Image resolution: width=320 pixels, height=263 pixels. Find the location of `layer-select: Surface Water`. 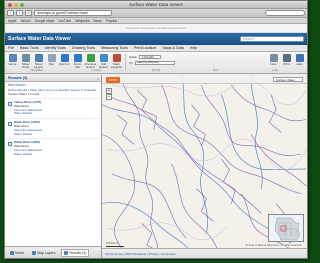

layer-select: Surface Water is located at coordinates (288, 79).